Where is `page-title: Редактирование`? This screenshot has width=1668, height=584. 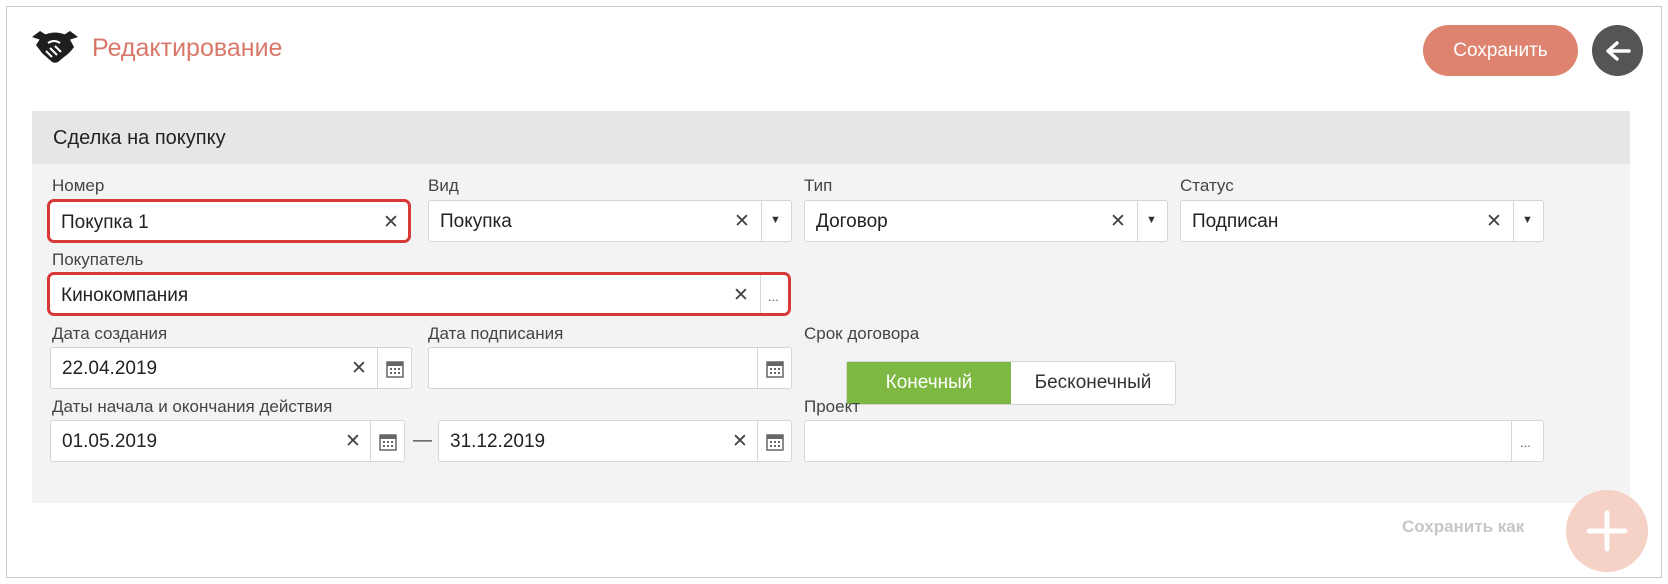 page-title: Редактирование is located at coordinates (187, 48).